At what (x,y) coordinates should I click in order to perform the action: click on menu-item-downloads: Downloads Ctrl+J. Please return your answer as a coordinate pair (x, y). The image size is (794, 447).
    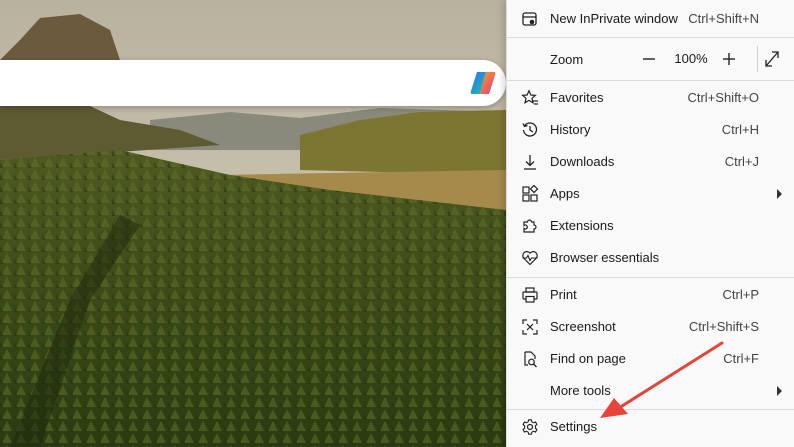
    Looking at the image, I should click on (650, 162).